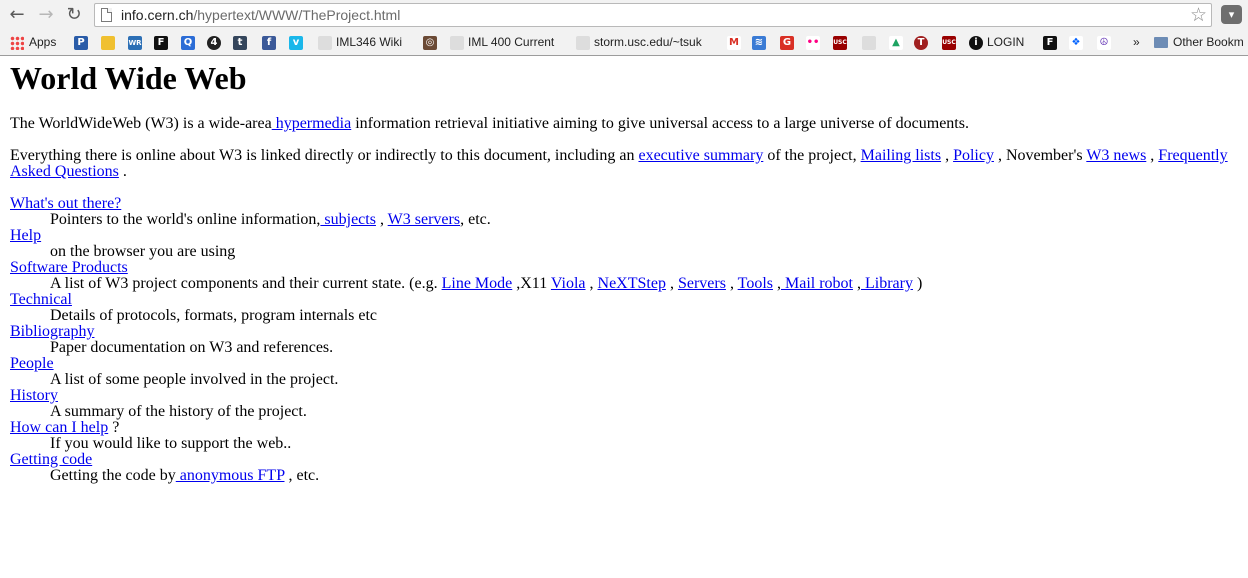 The width and height of the screenshot is (1248, 578). I want to click on bookmark-four: 4, so click(216, 42).